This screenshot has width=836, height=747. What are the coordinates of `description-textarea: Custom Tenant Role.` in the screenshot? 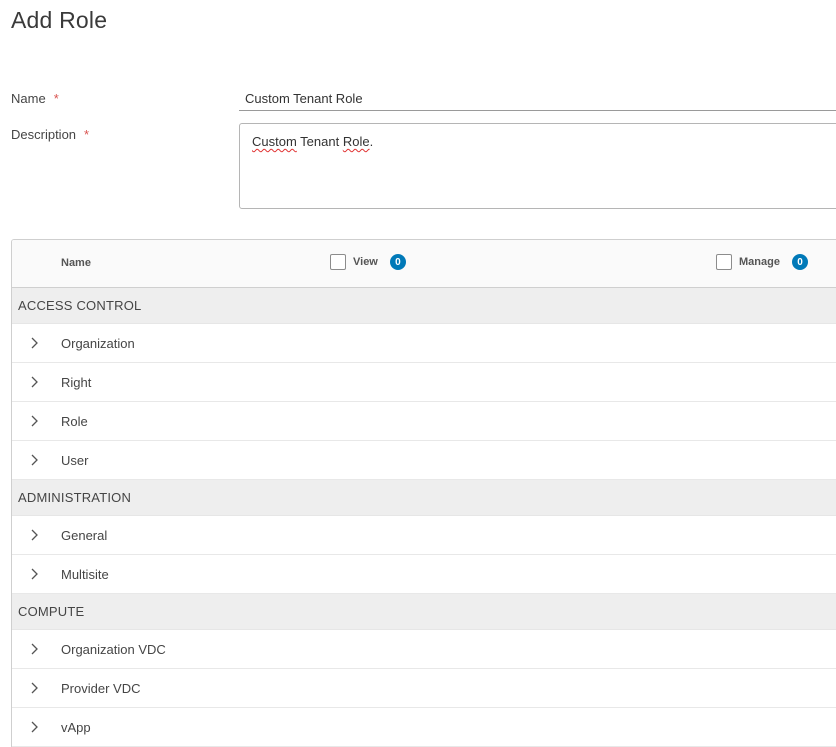 It's located at (537, 166).